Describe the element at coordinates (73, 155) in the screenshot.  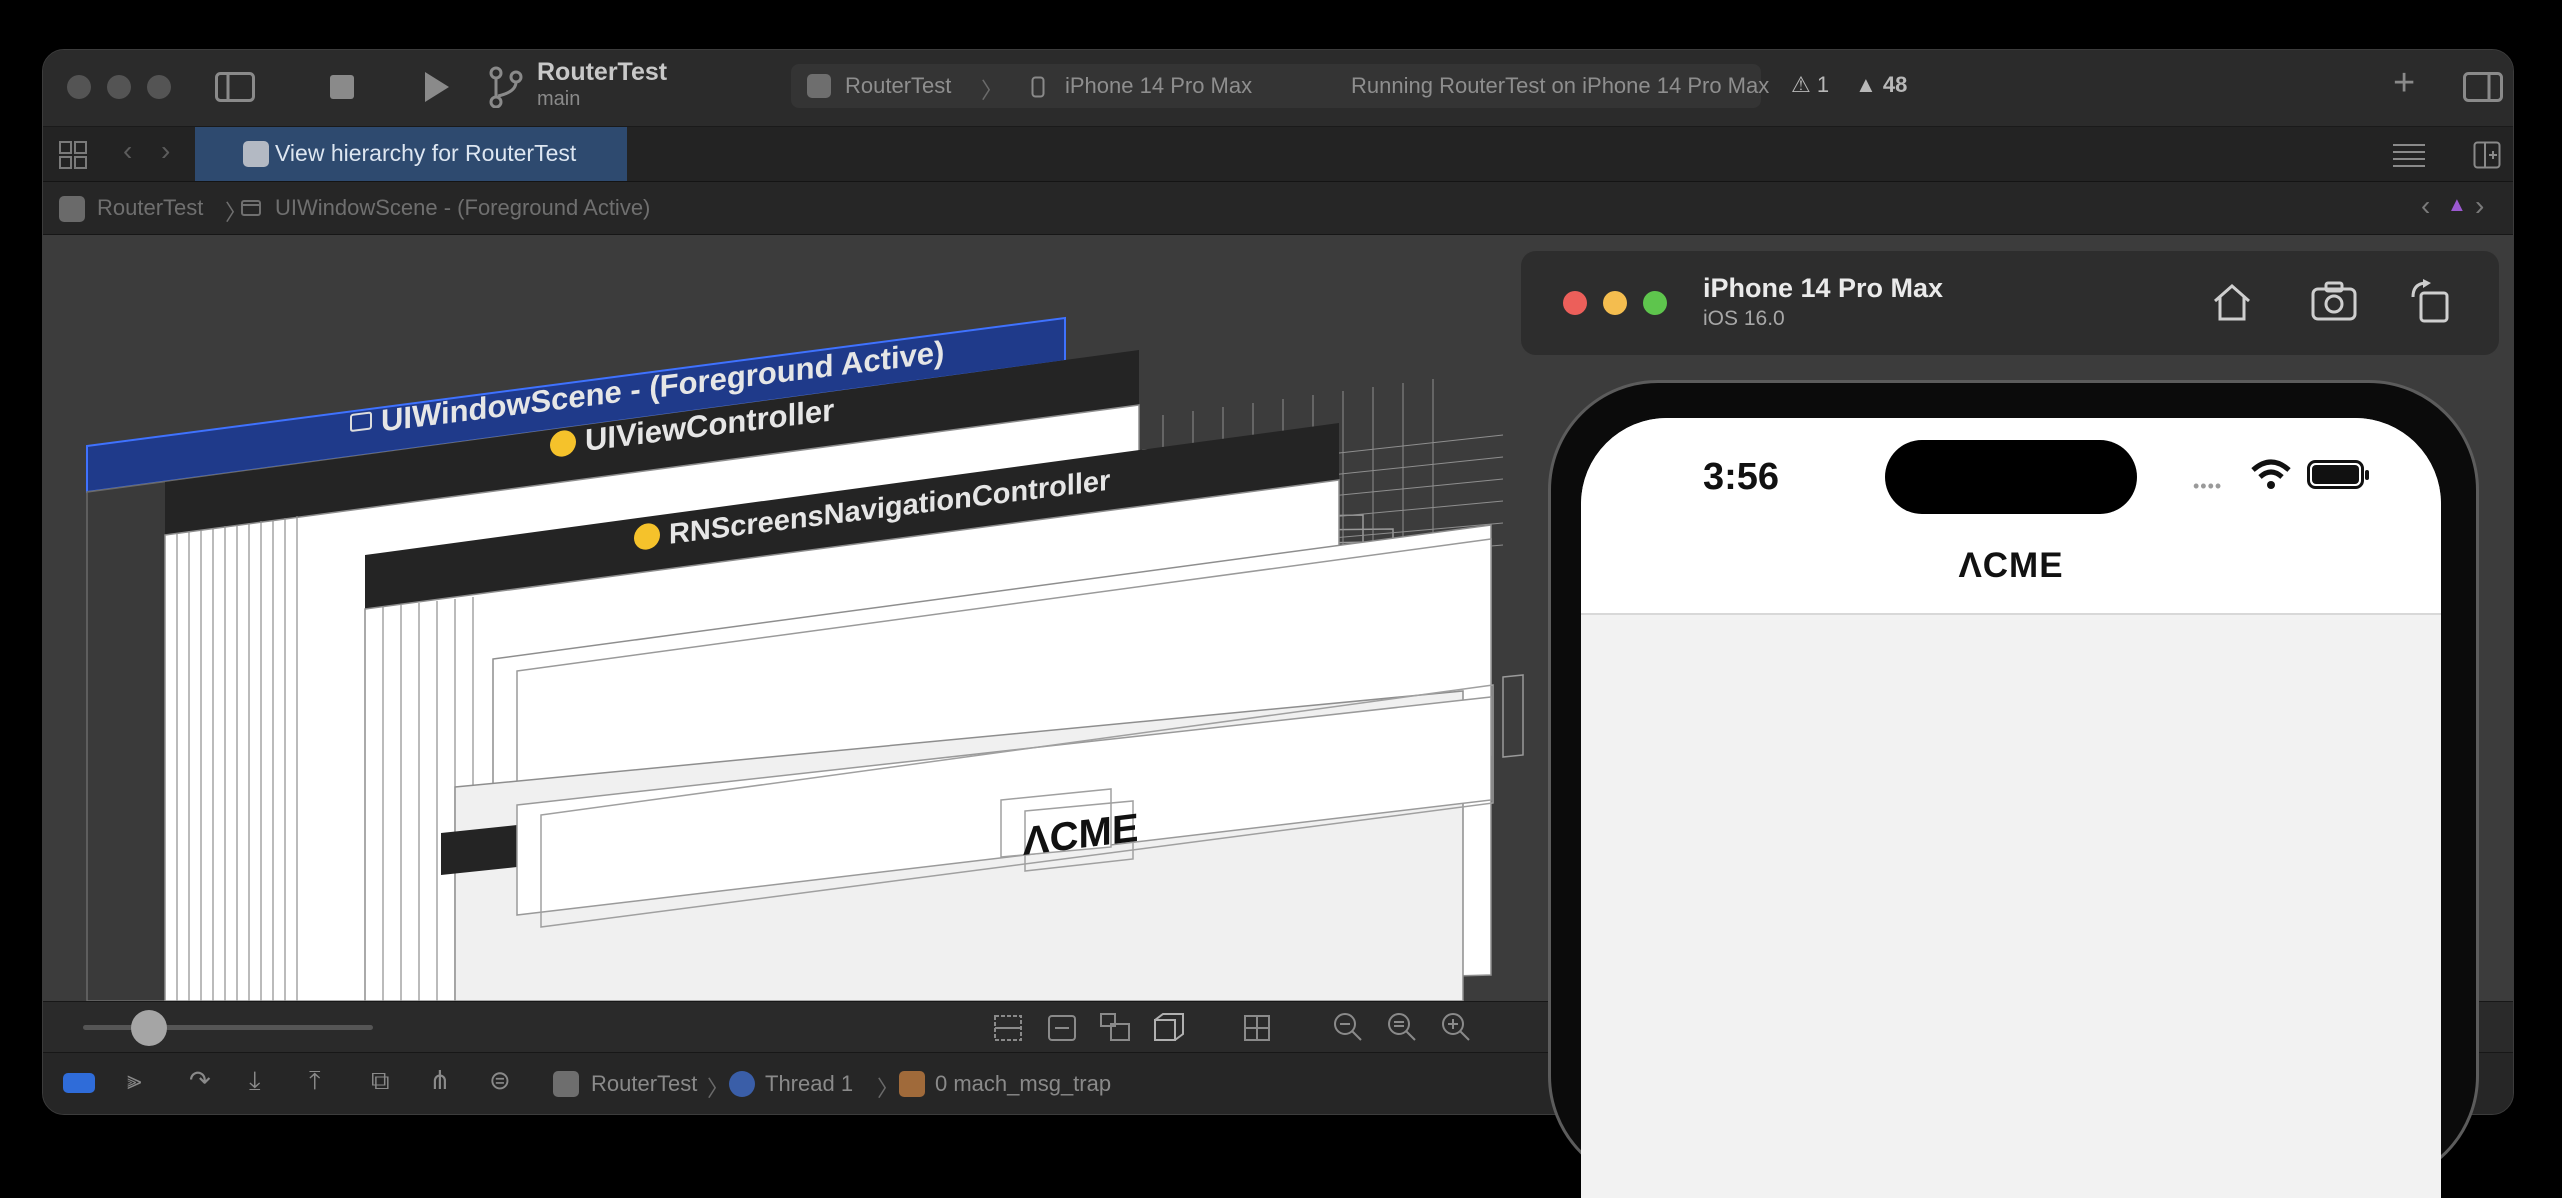
I see `grid-icon` at that location.